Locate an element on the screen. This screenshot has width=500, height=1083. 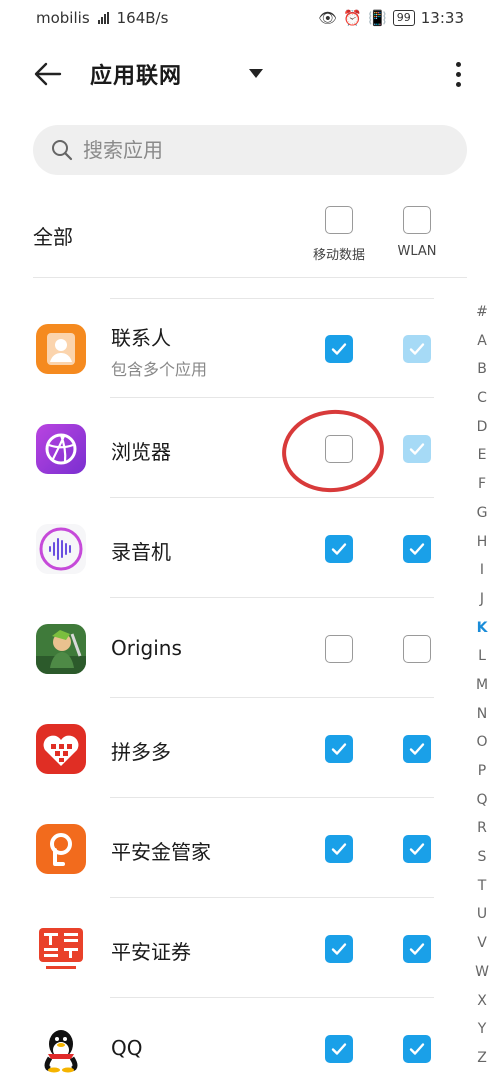
carrier-label: mobilis is located at coordinates (63, 18).